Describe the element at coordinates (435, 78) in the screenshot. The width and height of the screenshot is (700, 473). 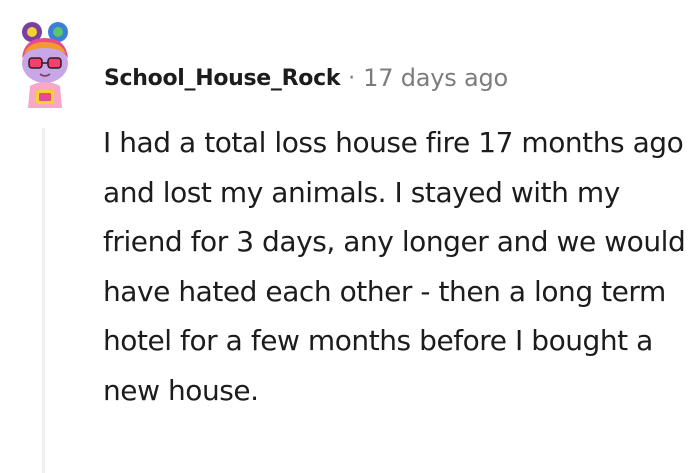
I see `comment-timestamp: 17 days ago` at that location.